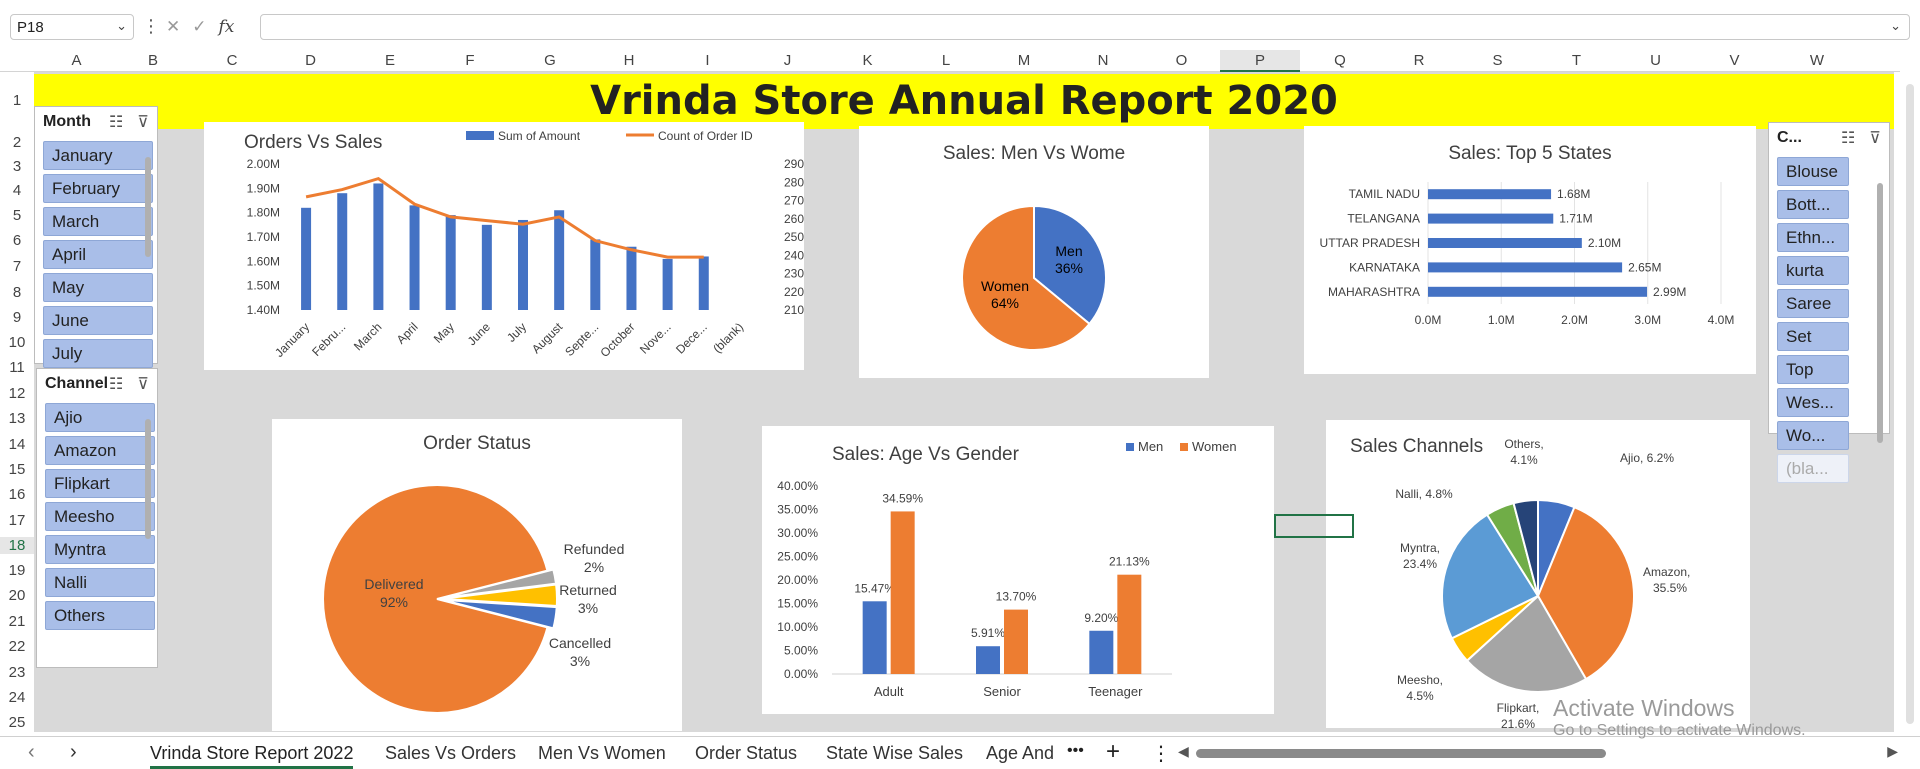 The width and height of the screenshot is (1920, 769). Describe the element at coordinates (588, 590) in the screenshot. I see `label-returned: Returned` at that location.